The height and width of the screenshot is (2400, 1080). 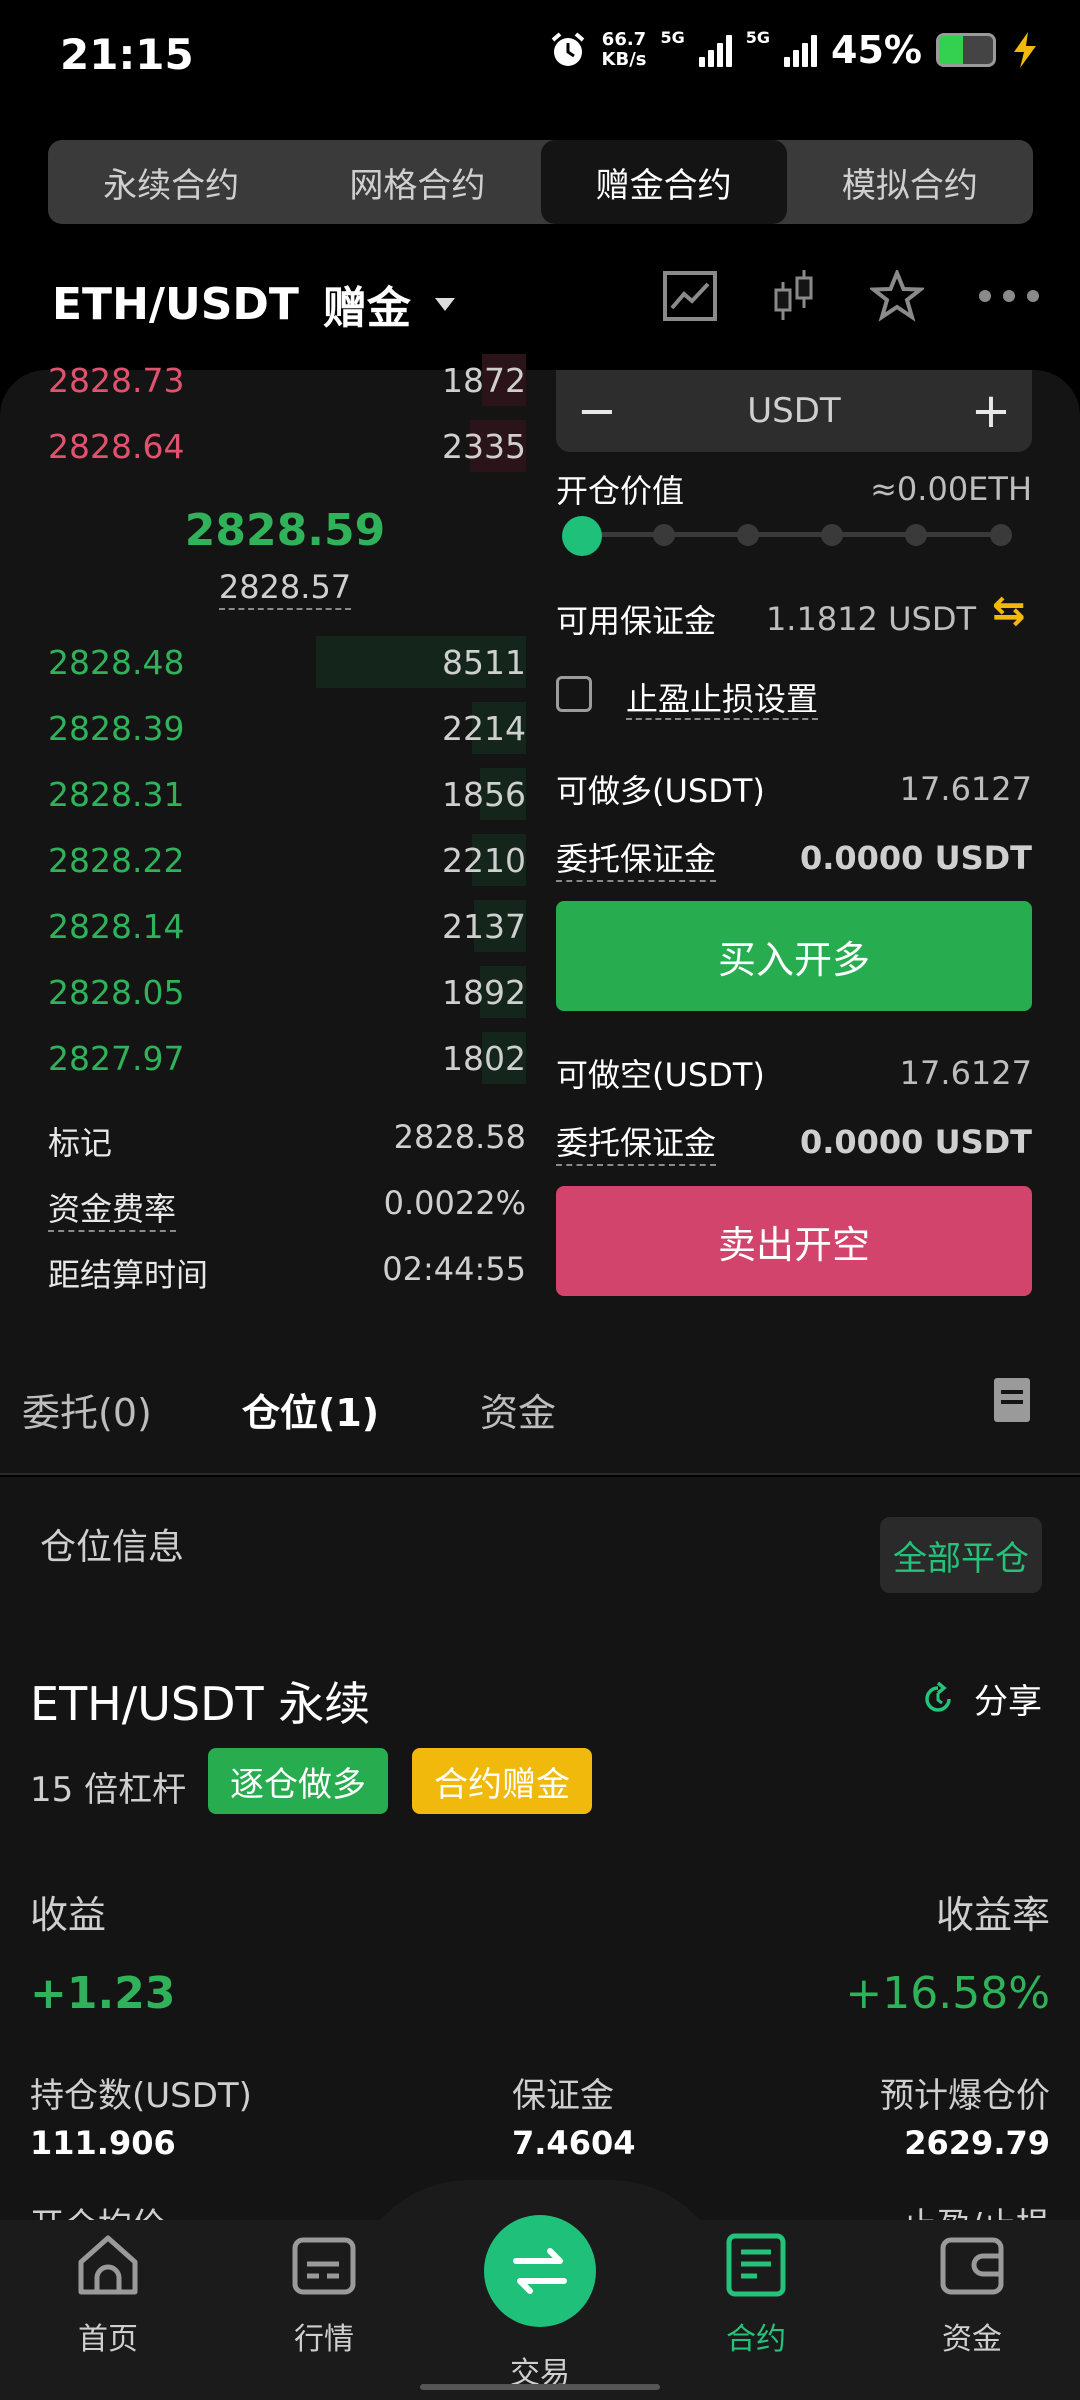 I want to click on net-speed: 66.7 KB/s, so click(x=624, y=50).